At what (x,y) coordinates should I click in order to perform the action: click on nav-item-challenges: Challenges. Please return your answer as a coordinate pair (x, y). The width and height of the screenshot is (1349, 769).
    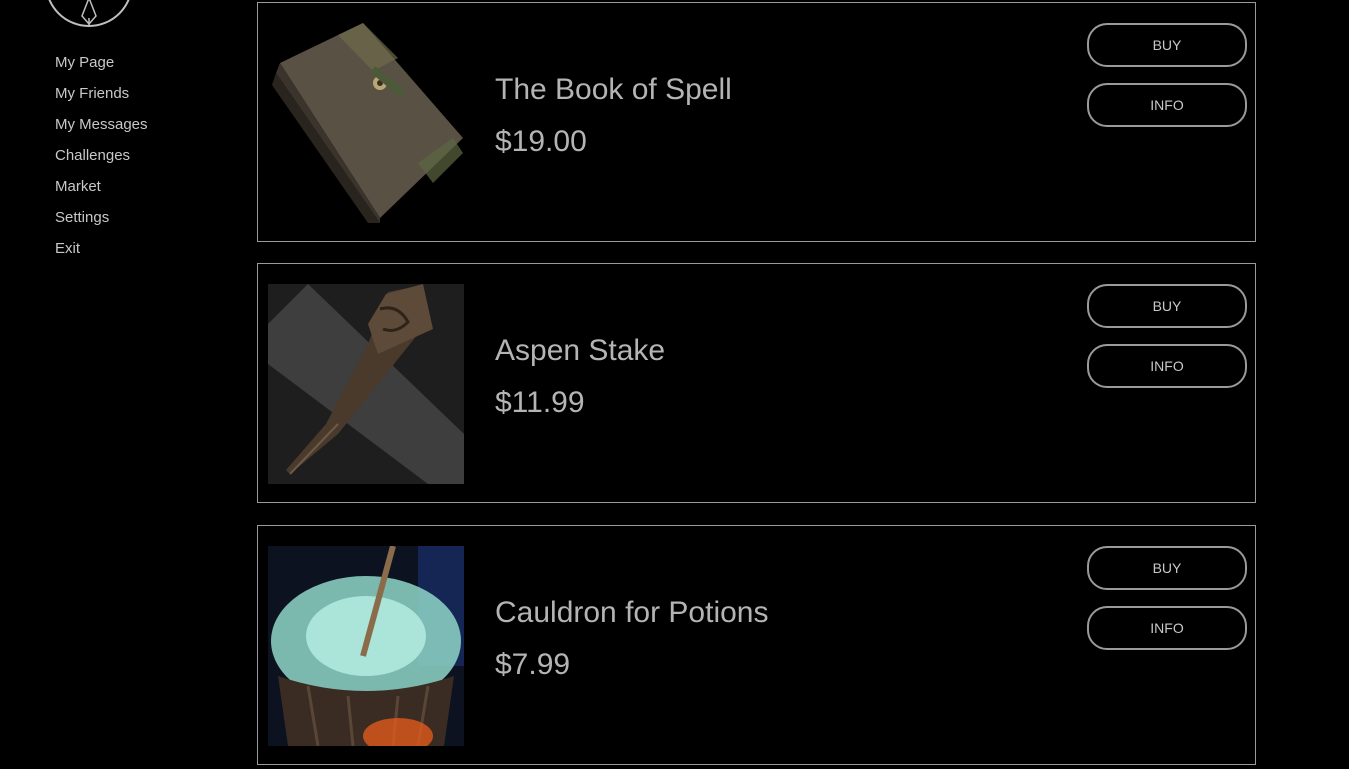
    Looking at the image, I should click on (101, 160).